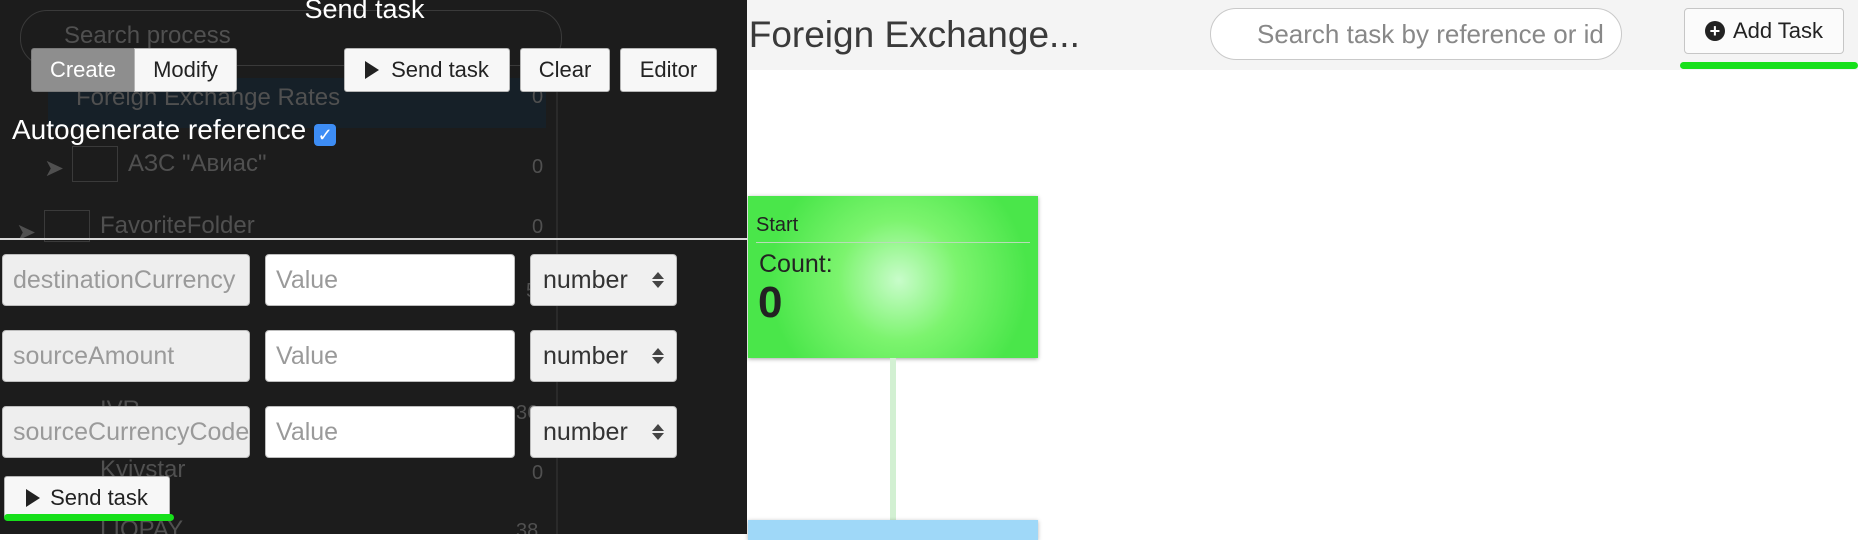  I want to click on start-node-divider, so click(893, 242).